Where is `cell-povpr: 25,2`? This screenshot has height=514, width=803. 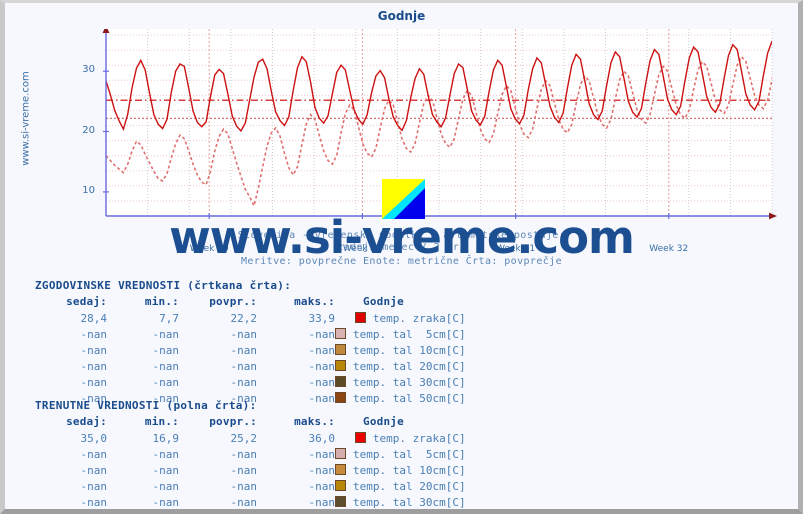 cell-povpr: 25,2 is located at coordinates (244, 438).